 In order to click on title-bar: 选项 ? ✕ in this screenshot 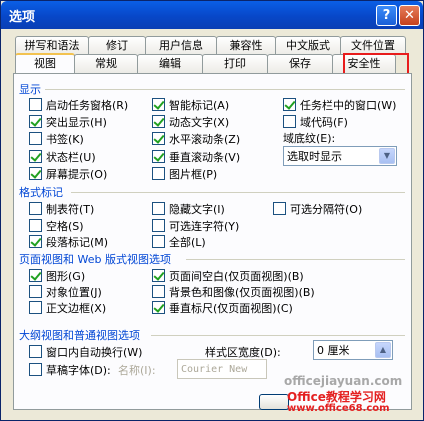, I will do `click(212, 15)`.